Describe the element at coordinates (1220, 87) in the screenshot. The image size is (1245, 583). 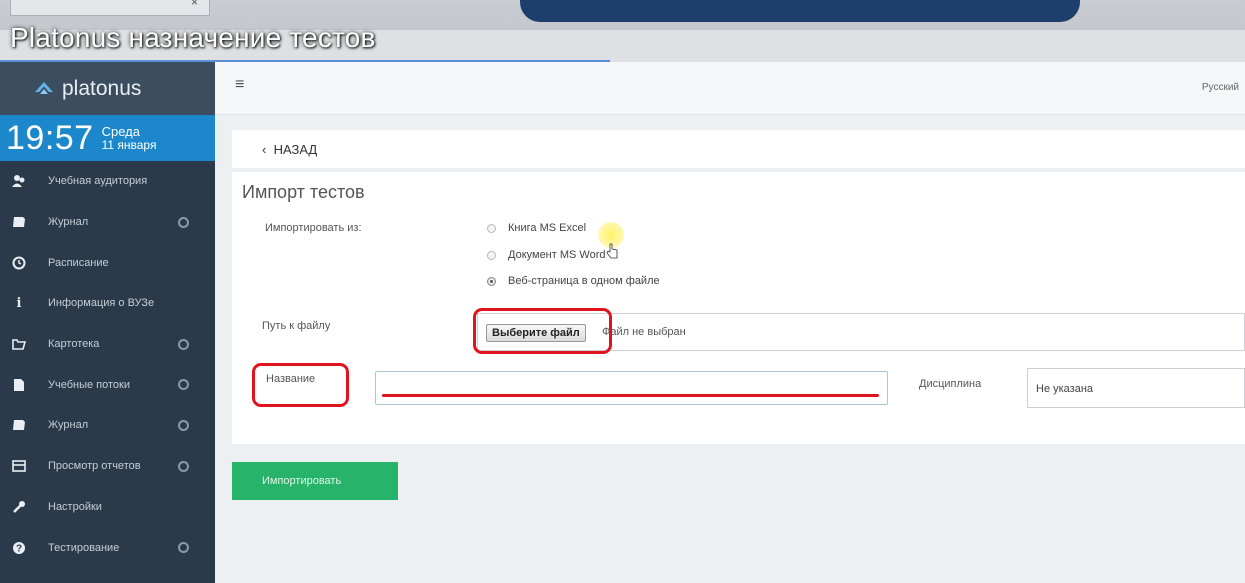
I see `language-selector: Русский` at that location.